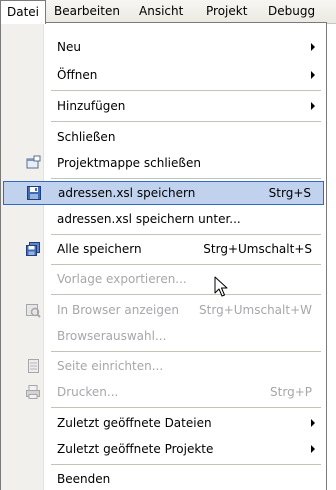  What do you see at coordinates (163, 478) in the screenshot?
I see `menu-item-exit: Beenden` at bounding box center [163, 478].